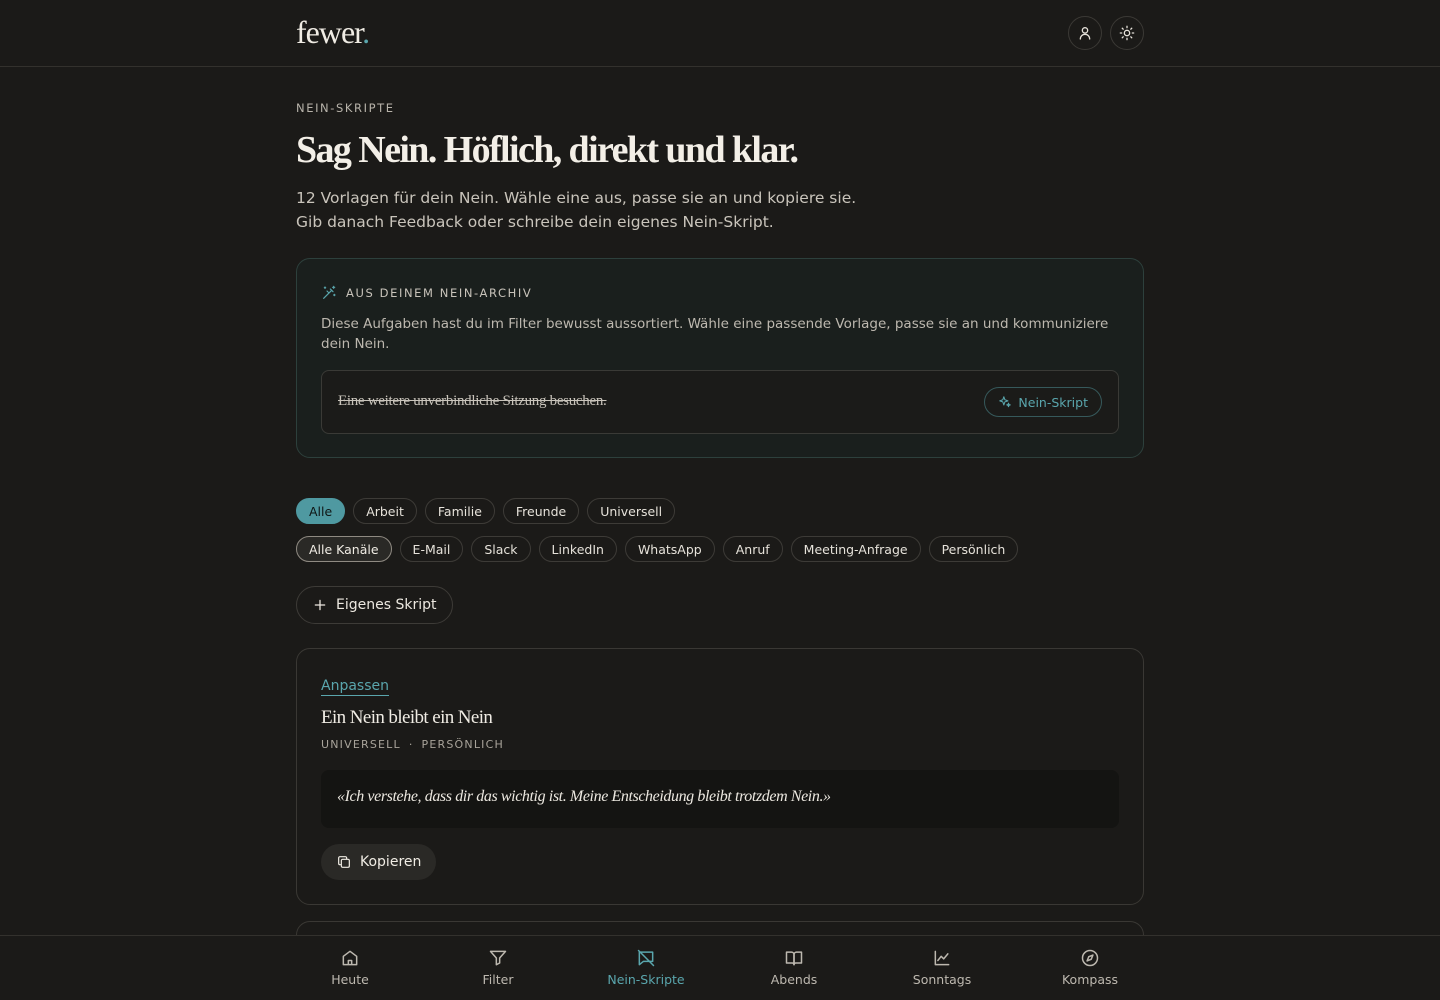 This screenshot has height=1000, width=1440. I want to click on nav-label-sonntags: Sonntags, so click(942, 979).